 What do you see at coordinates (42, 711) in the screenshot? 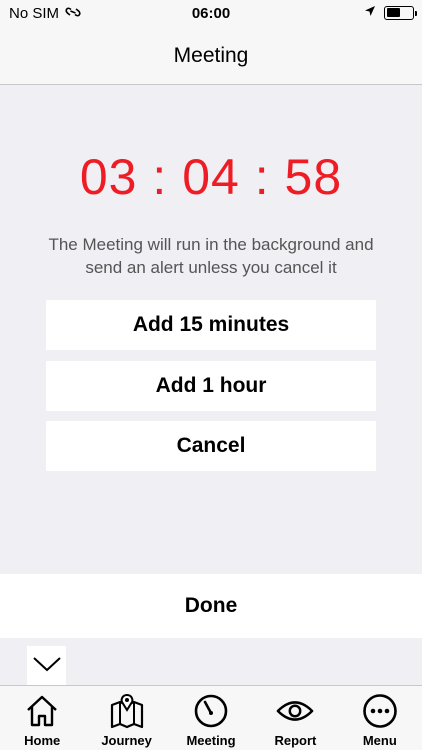
I see `home-icon` at bounding box center [42, 711].